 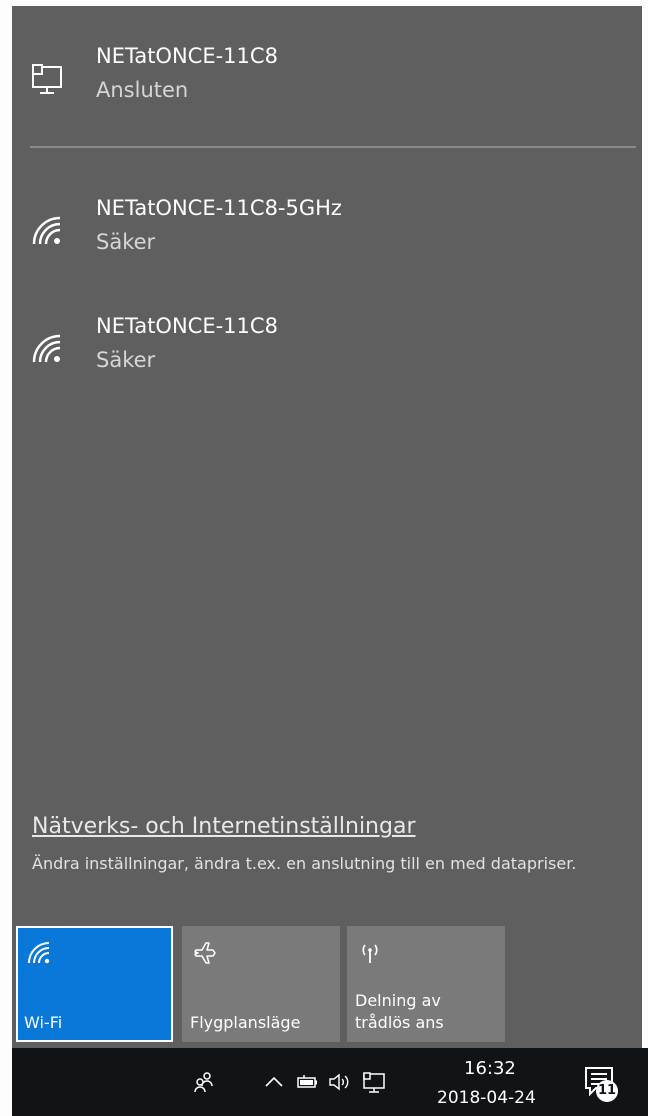 What do you see at coordinates (374, 1082) in the screenshot?
I see `network-icon` at bounding box center [374, 1082].